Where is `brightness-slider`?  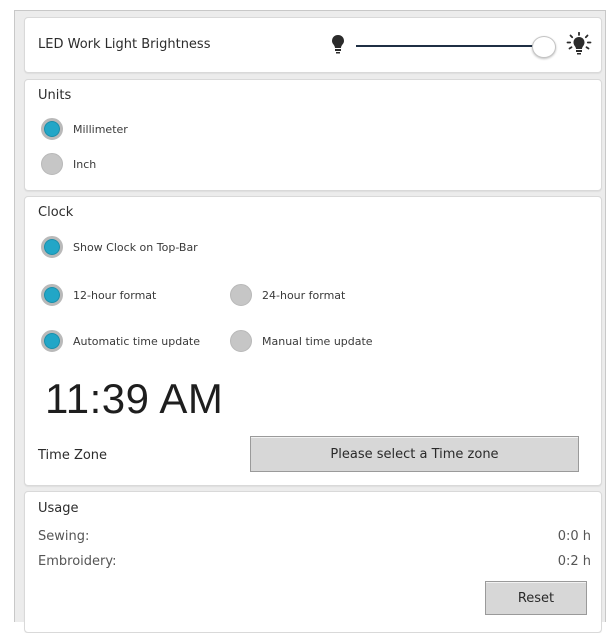 brightness-slider is located at coordinates (456, 47).